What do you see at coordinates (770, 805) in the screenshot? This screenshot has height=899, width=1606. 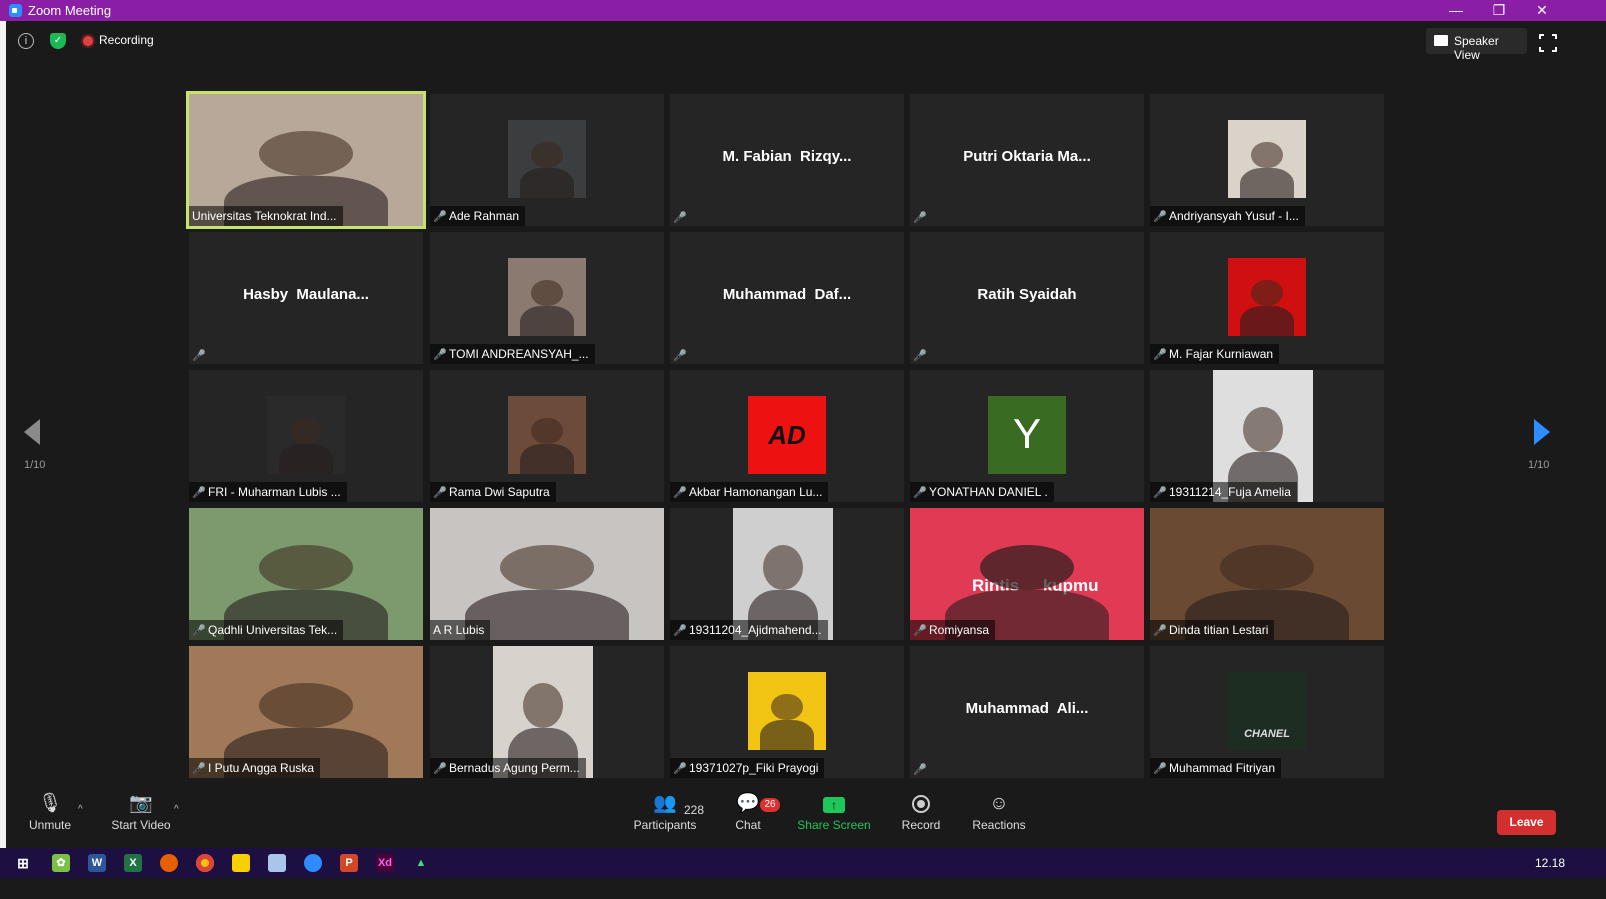 I see `chat-unread-badge: 26` at bounding box center [770, 805].